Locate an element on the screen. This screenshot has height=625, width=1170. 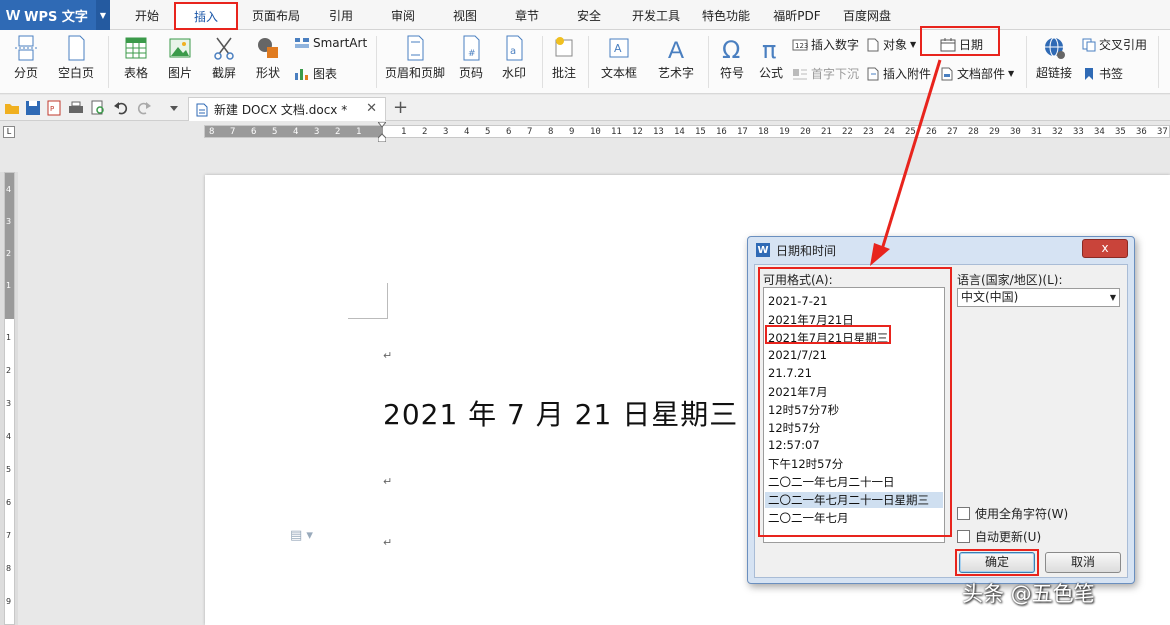
comment-button: 批注 is located at coordinates (564, 57).